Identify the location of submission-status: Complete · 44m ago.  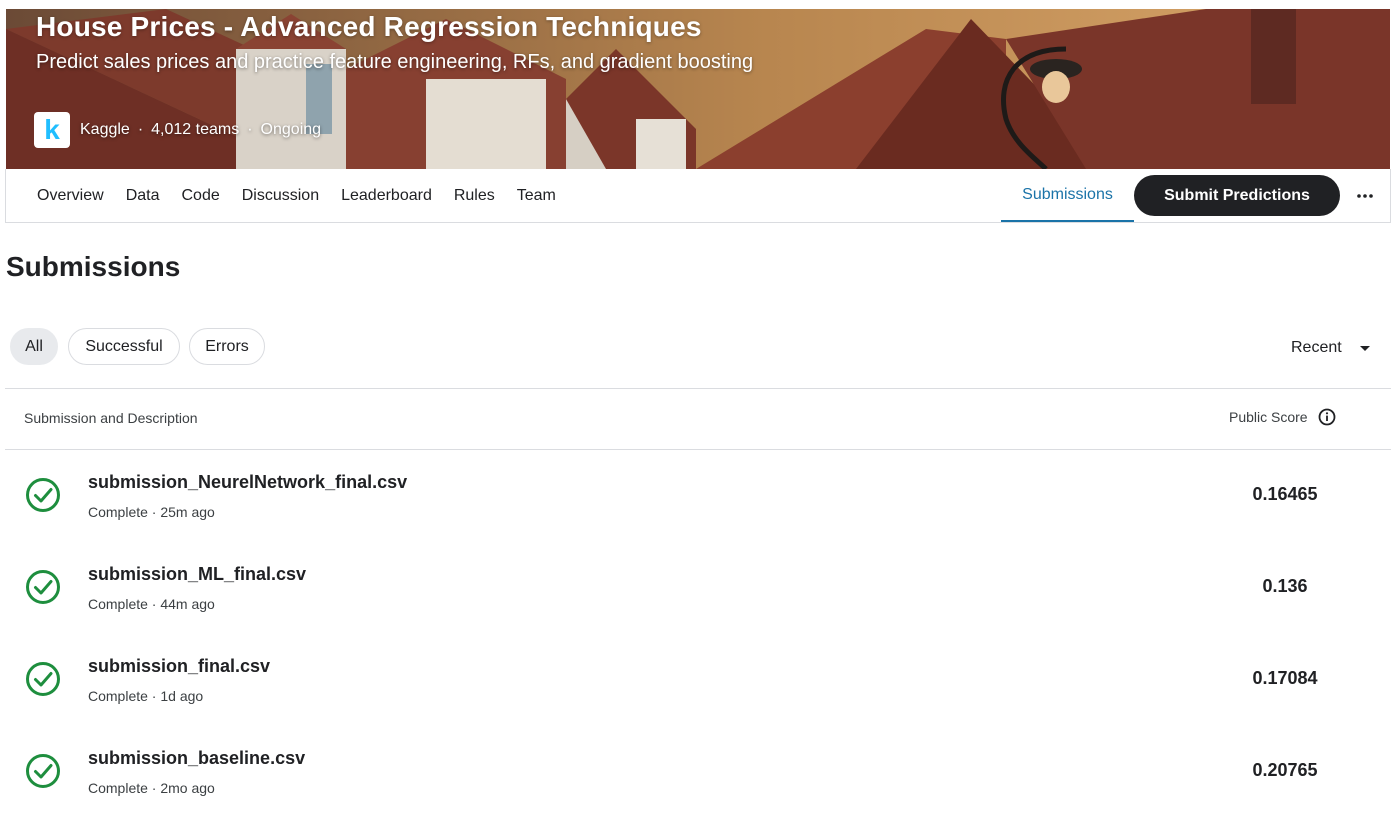
(151, 604).